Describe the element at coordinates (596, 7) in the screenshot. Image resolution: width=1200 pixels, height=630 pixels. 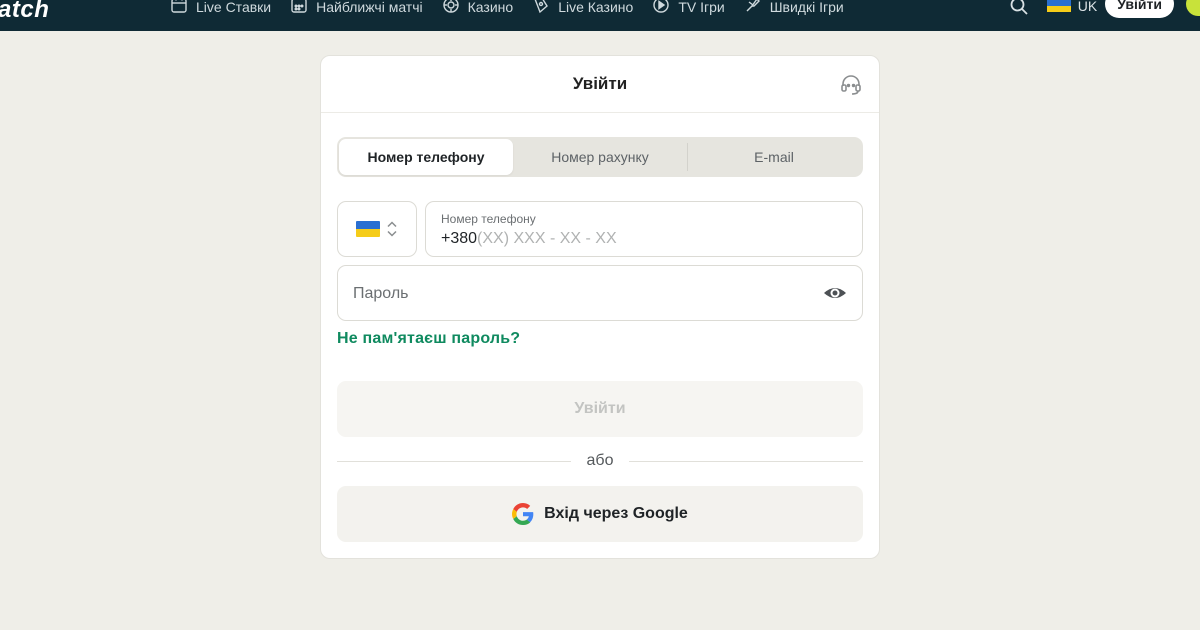
I see `nav-label: Live Казино` at that location.